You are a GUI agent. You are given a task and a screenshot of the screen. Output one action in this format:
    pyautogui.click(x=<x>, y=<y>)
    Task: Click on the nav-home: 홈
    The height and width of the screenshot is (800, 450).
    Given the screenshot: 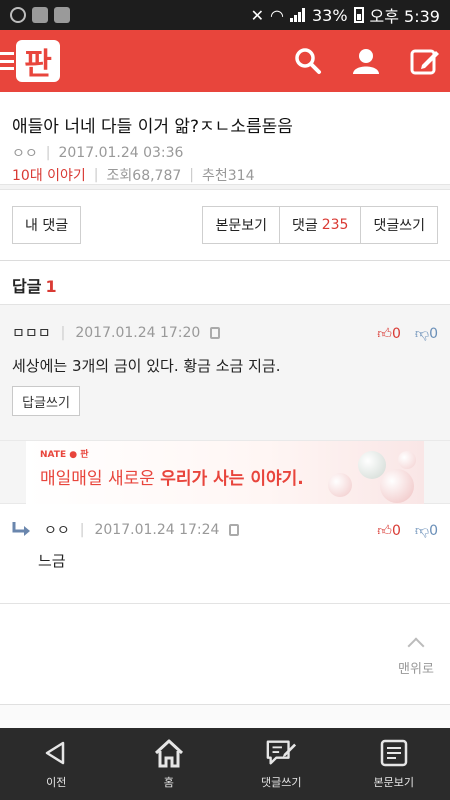 What is the action you would take?
    pyautogui.click(x=169, y=764)
    